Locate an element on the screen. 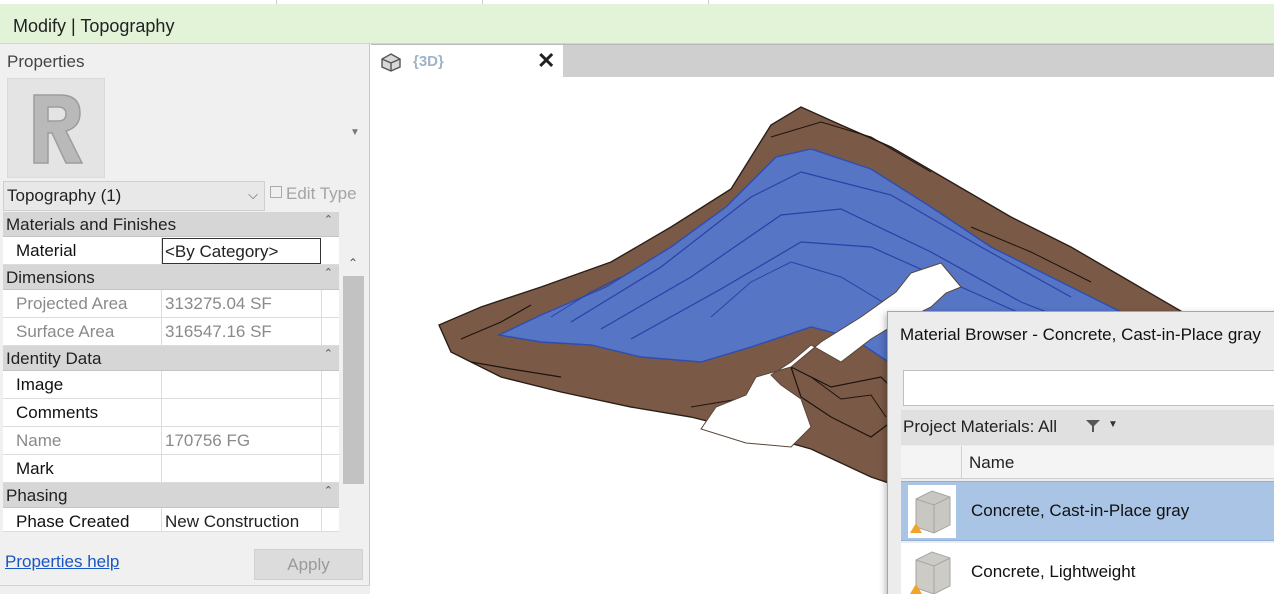  ribbon-context-title: Modify | Topography is located at coordinates (93, 26).